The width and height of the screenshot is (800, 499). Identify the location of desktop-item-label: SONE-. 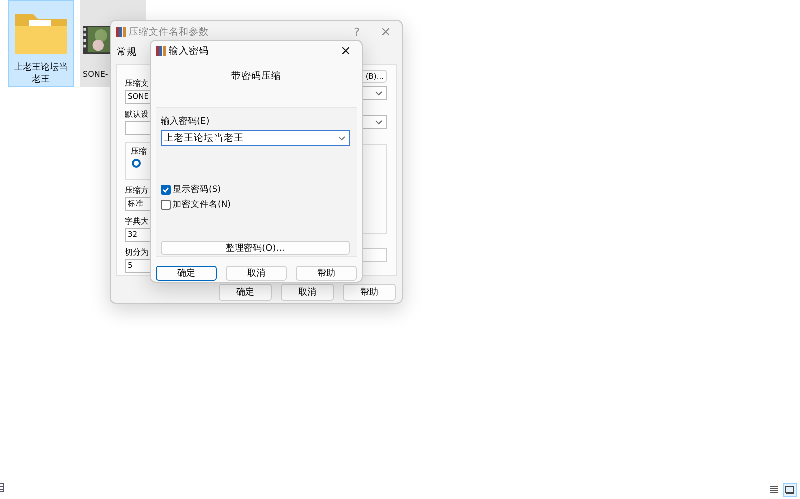
(95, 75).